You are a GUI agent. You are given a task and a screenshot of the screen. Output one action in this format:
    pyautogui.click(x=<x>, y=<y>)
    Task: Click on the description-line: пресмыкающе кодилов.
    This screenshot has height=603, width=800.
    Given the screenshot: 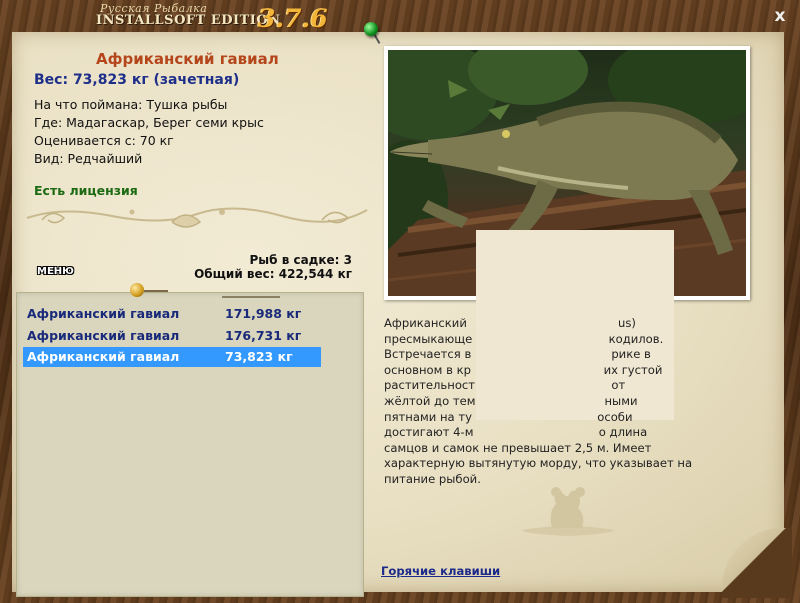 What is the action you would take?
    pyautogui.click(x=524, y=338)
    